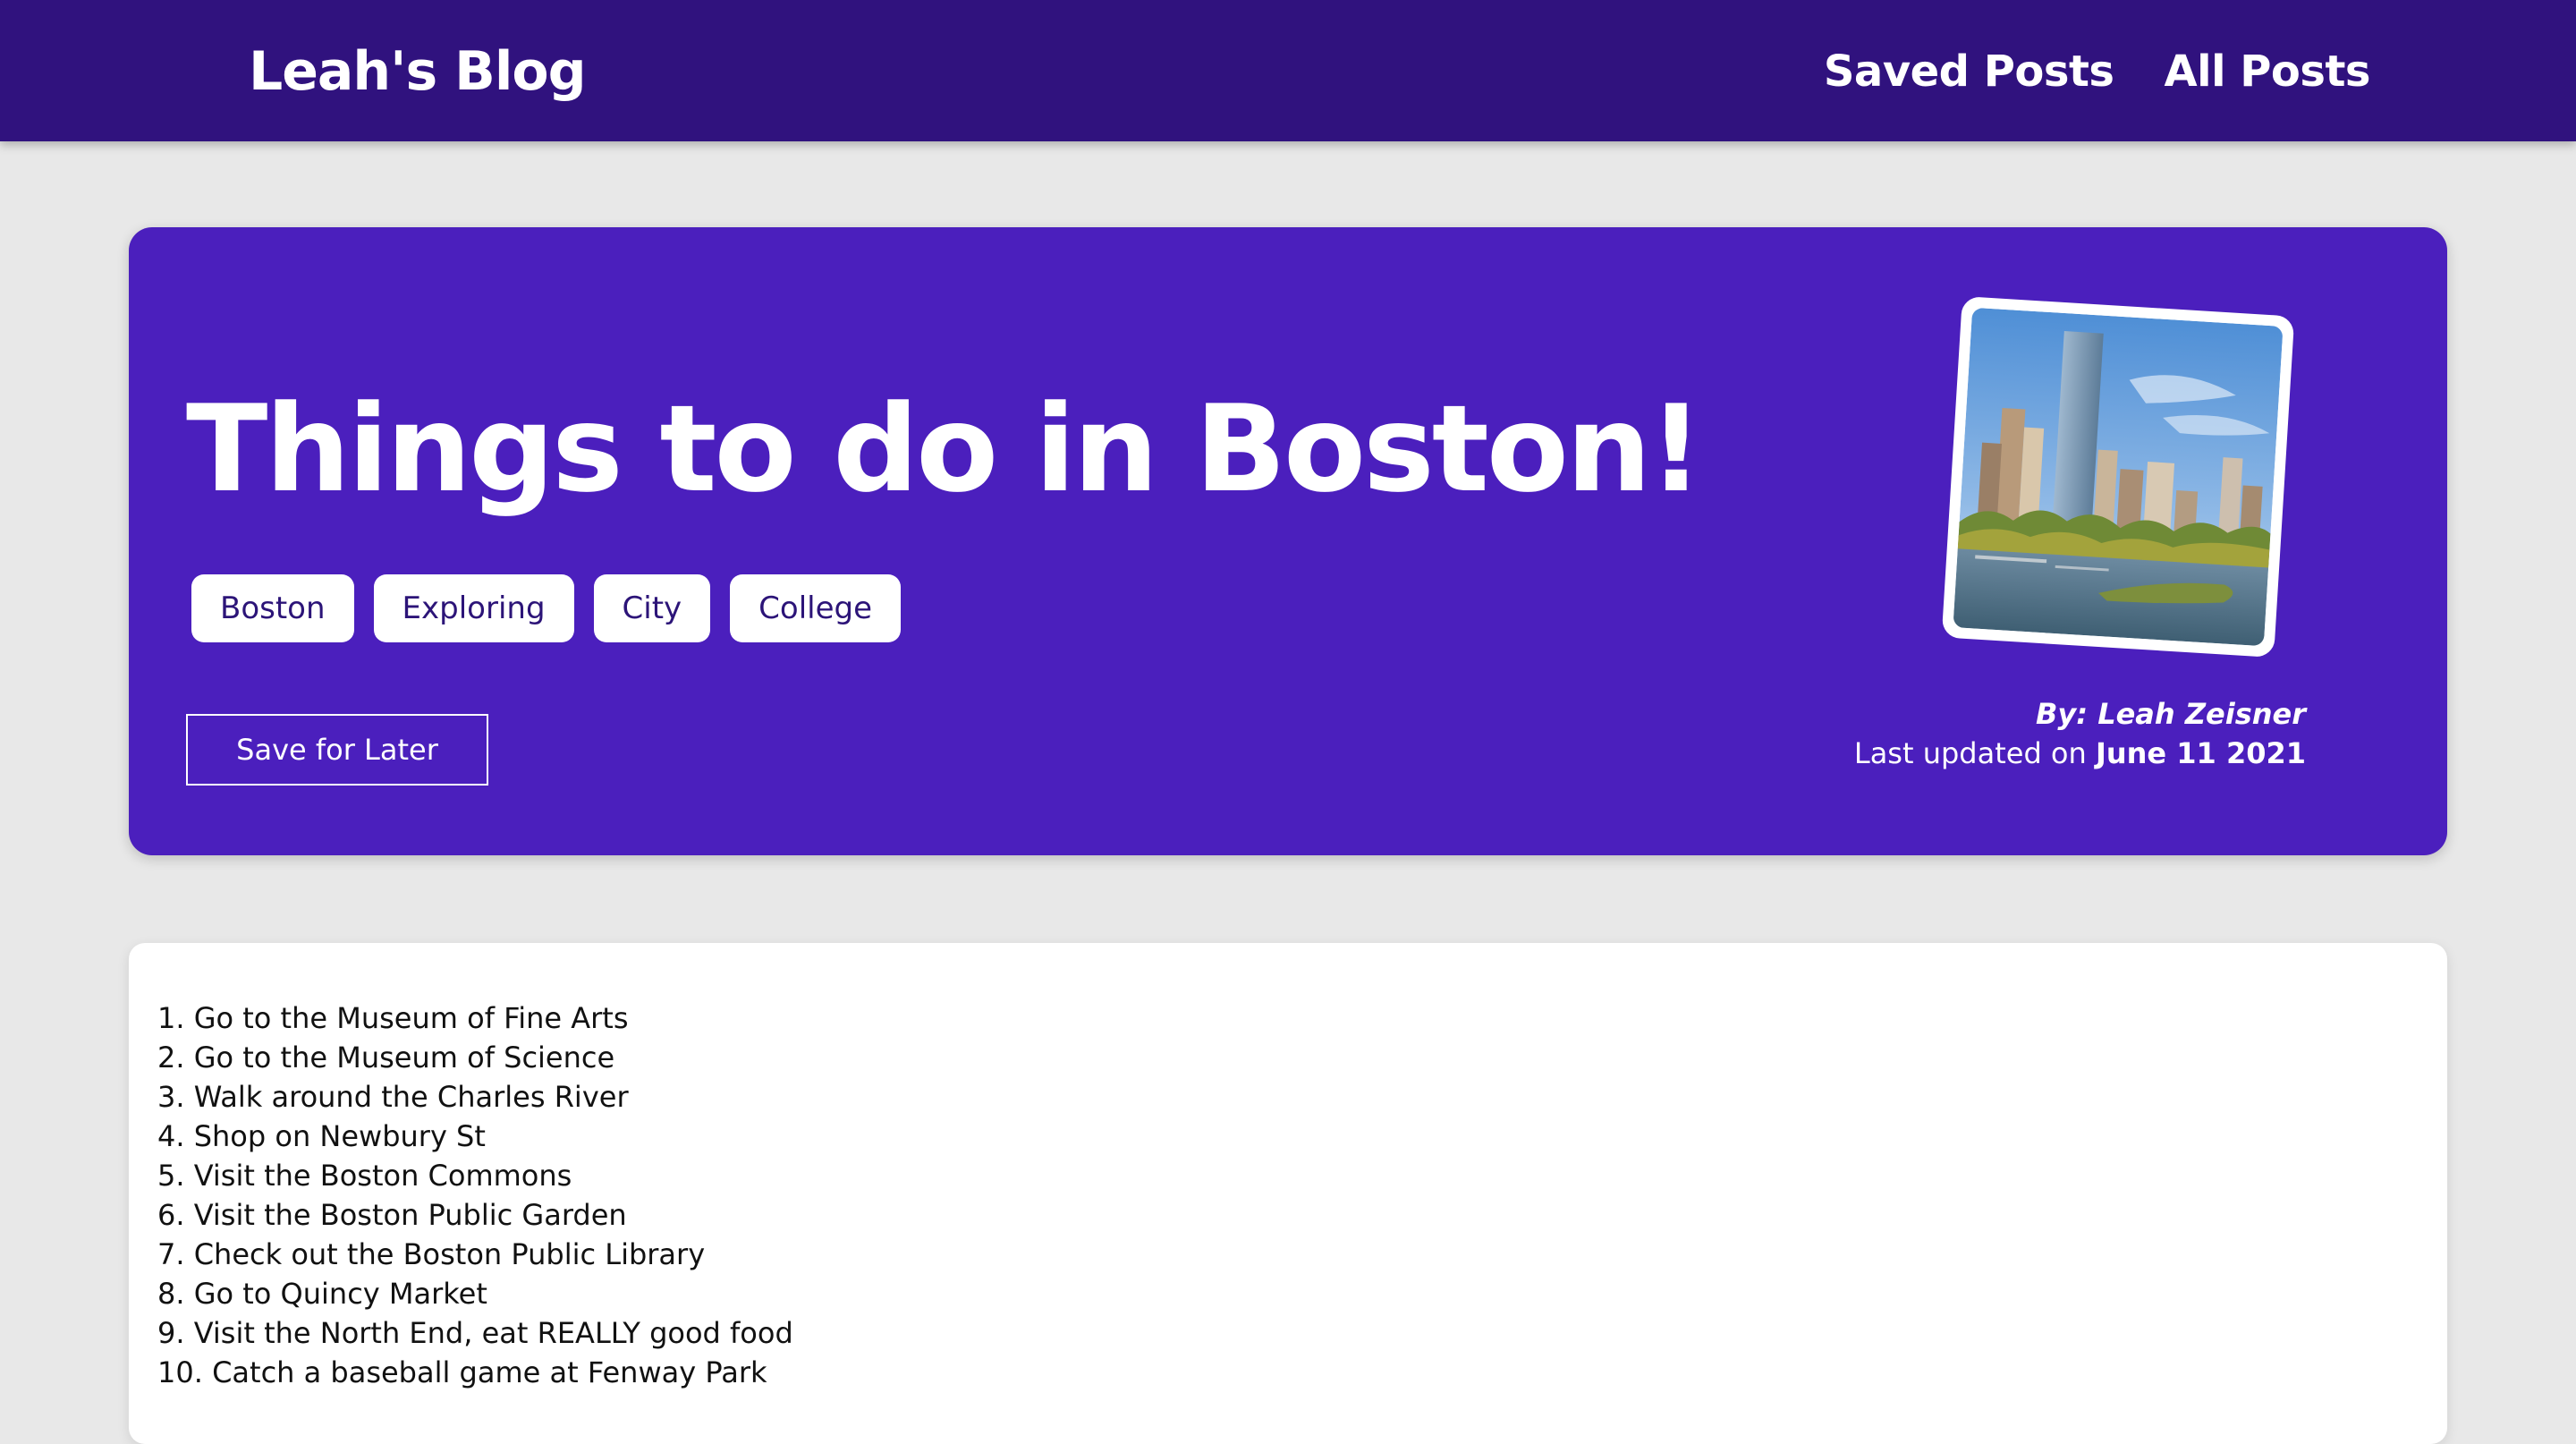 The height and width of the screenshot is (1444, 2576). Describe the element at coordinates (816, 608) in the screenshot. I see `tag-college: College` at that location.